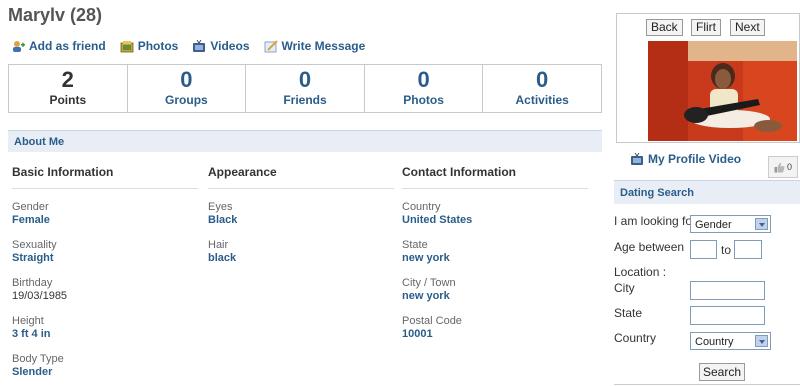 Image resolution: width=800 pixels, height=386 pixels. Describe the element at coordinates (703, 249) in the screenshot. I see `age-min-input` at that location.